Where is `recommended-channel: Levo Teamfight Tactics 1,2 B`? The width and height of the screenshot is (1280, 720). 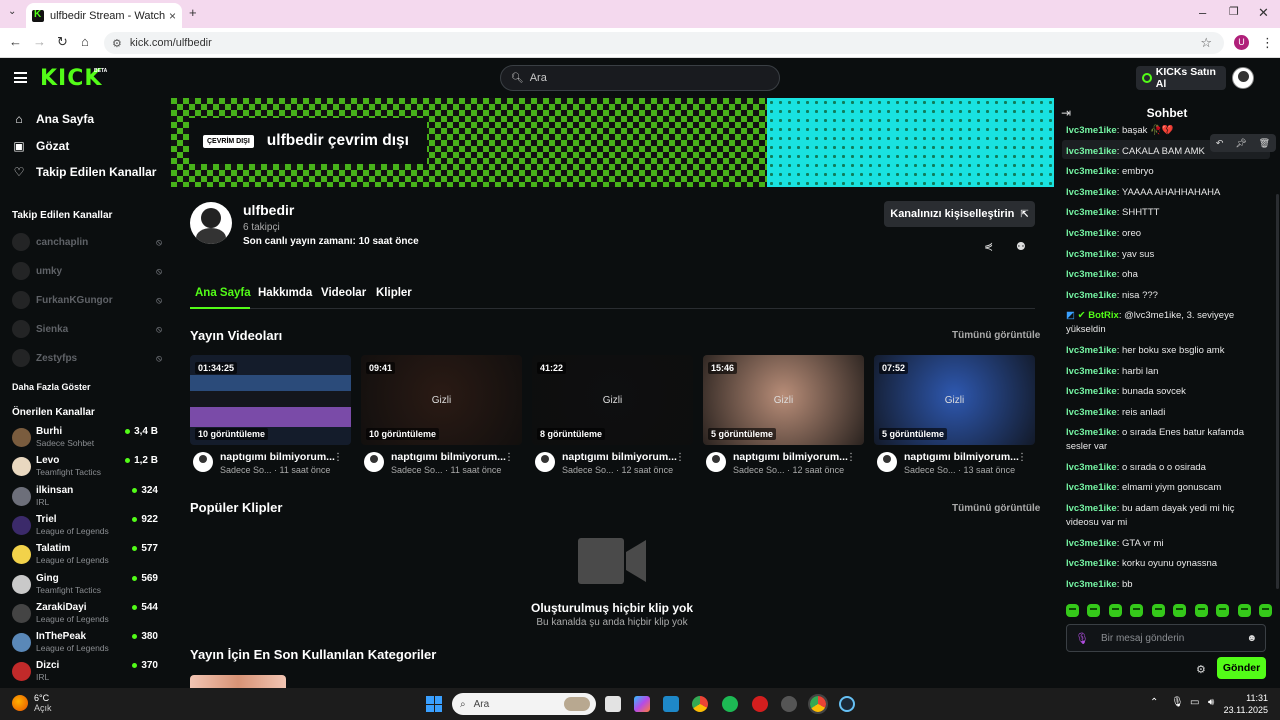 recommended-channel: Levo Teamfight Tactics 1,2 B is located at coordinates (87, 468).